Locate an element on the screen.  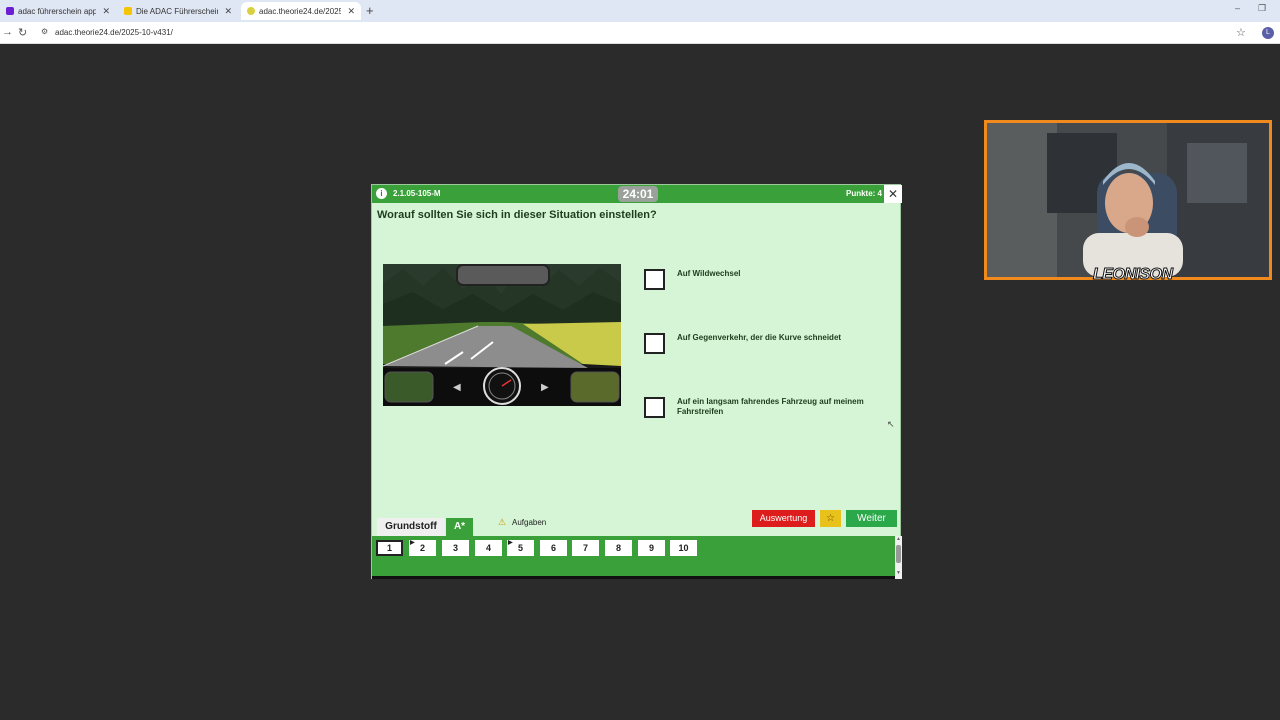
webcam-scene is located at coordinates (1128, 200).